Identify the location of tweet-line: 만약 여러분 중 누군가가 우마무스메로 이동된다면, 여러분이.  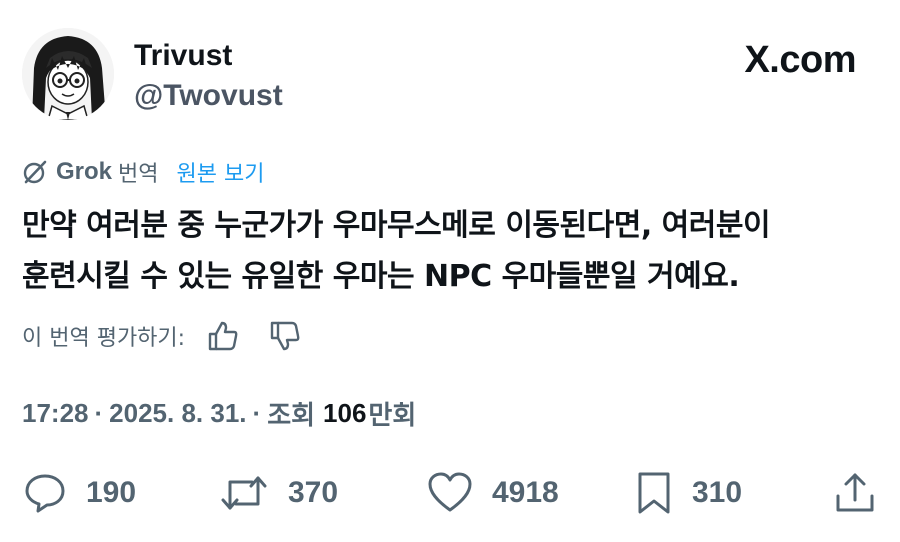
(396, 225).